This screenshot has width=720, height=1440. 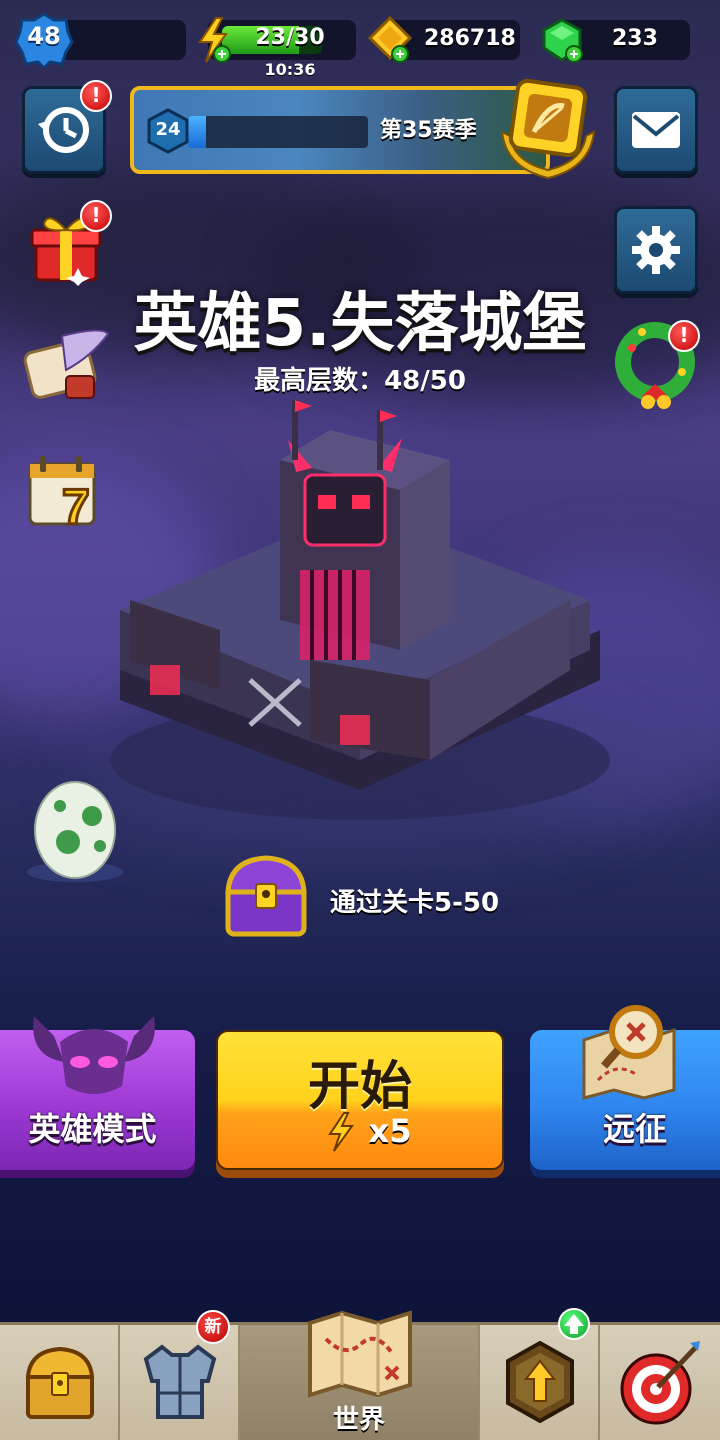 What do you see at coordinates (415, 903) in the screenshot?
I see `reward-condition-text: 通过关卡5-50` at bounding box center [415, 903].